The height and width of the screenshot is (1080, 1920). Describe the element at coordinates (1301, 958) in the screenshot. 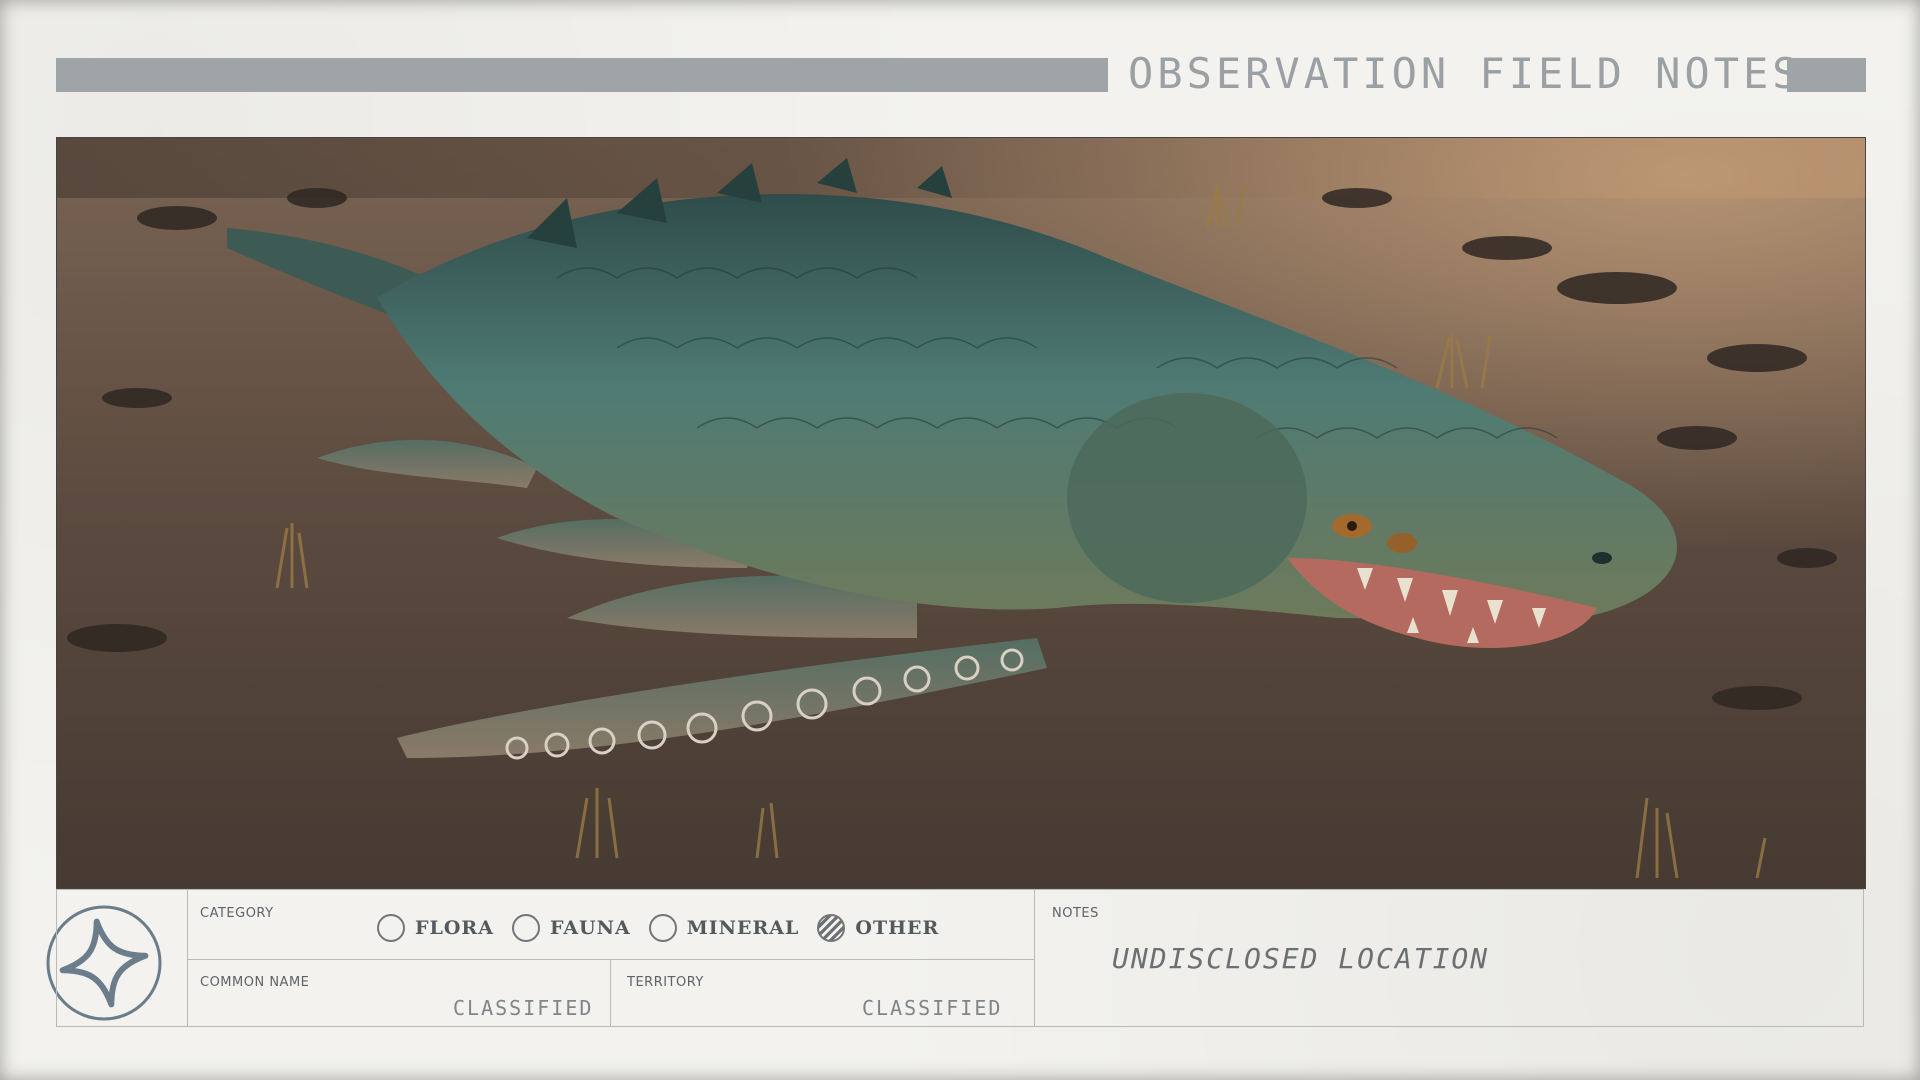

I see `notes-value: UNDISCLOSED LOCATION` at that location.